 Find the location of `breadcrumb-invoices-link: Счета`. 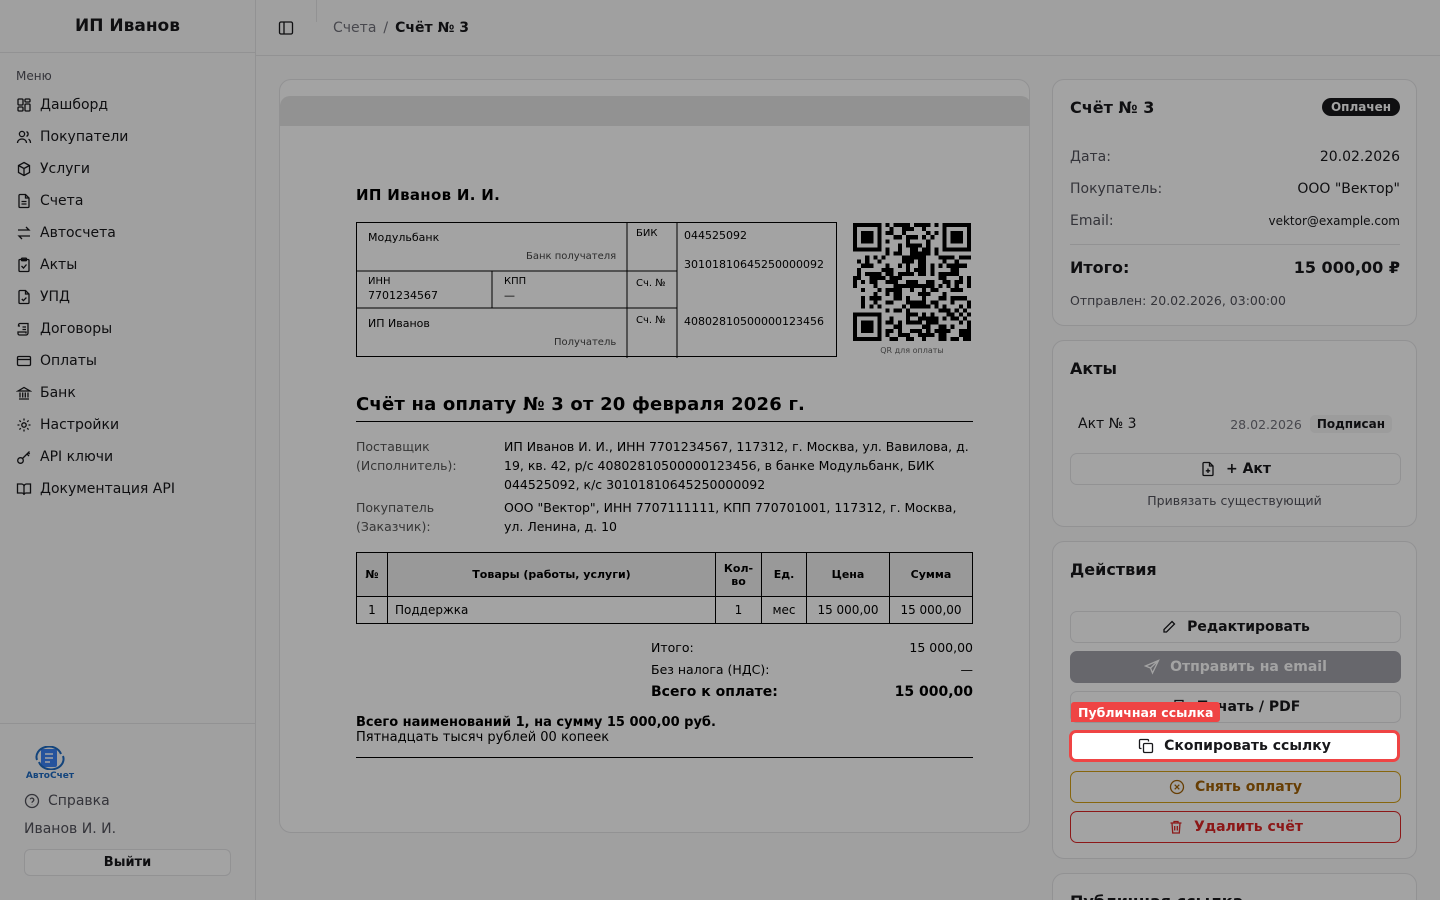

breadcrumb-invoices-link: Счета is located at coordinates (354, 28).